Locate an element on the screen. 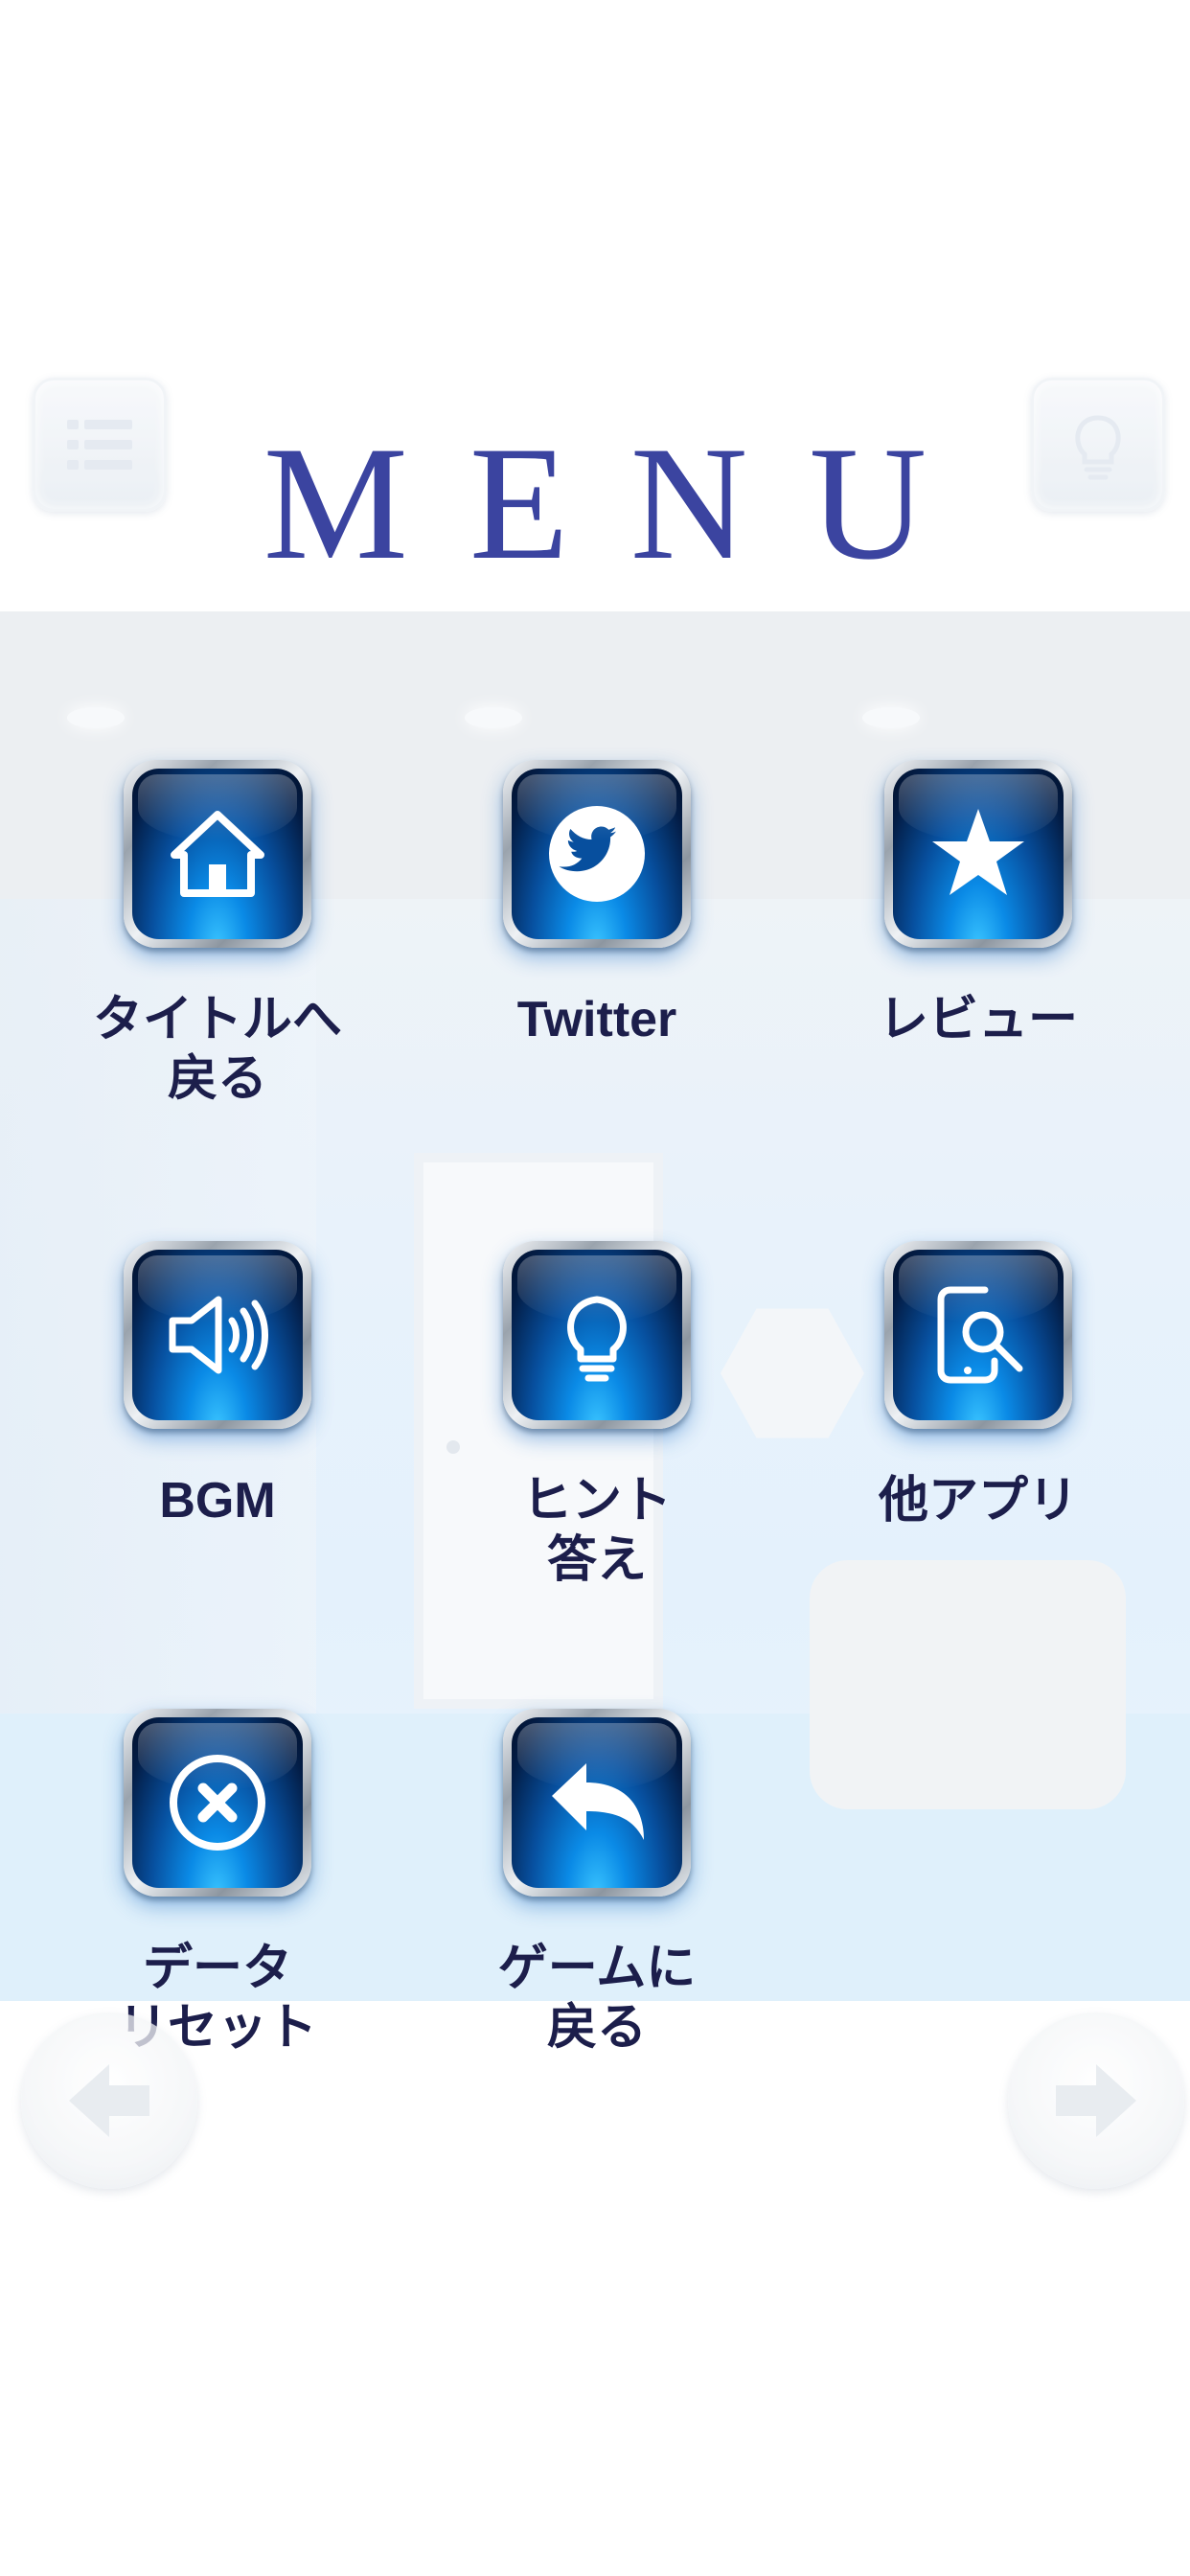 This screenshot has height=2576, width=1190. menu-item-other-apps: 他アプリ is located at coordinates (978, 1385).